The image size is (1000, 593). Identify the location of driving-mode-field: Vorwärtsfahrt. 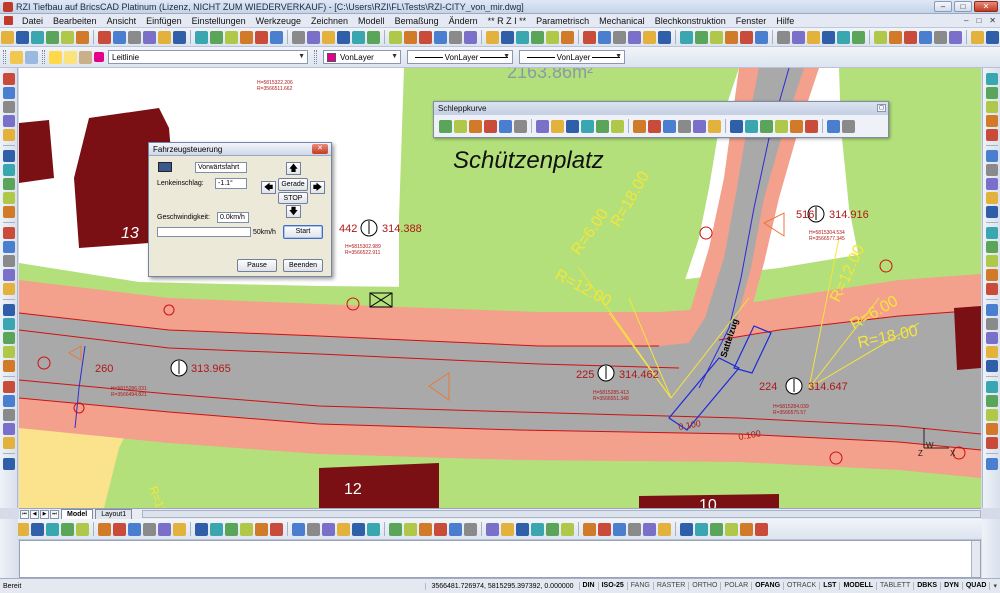
(221, 167).